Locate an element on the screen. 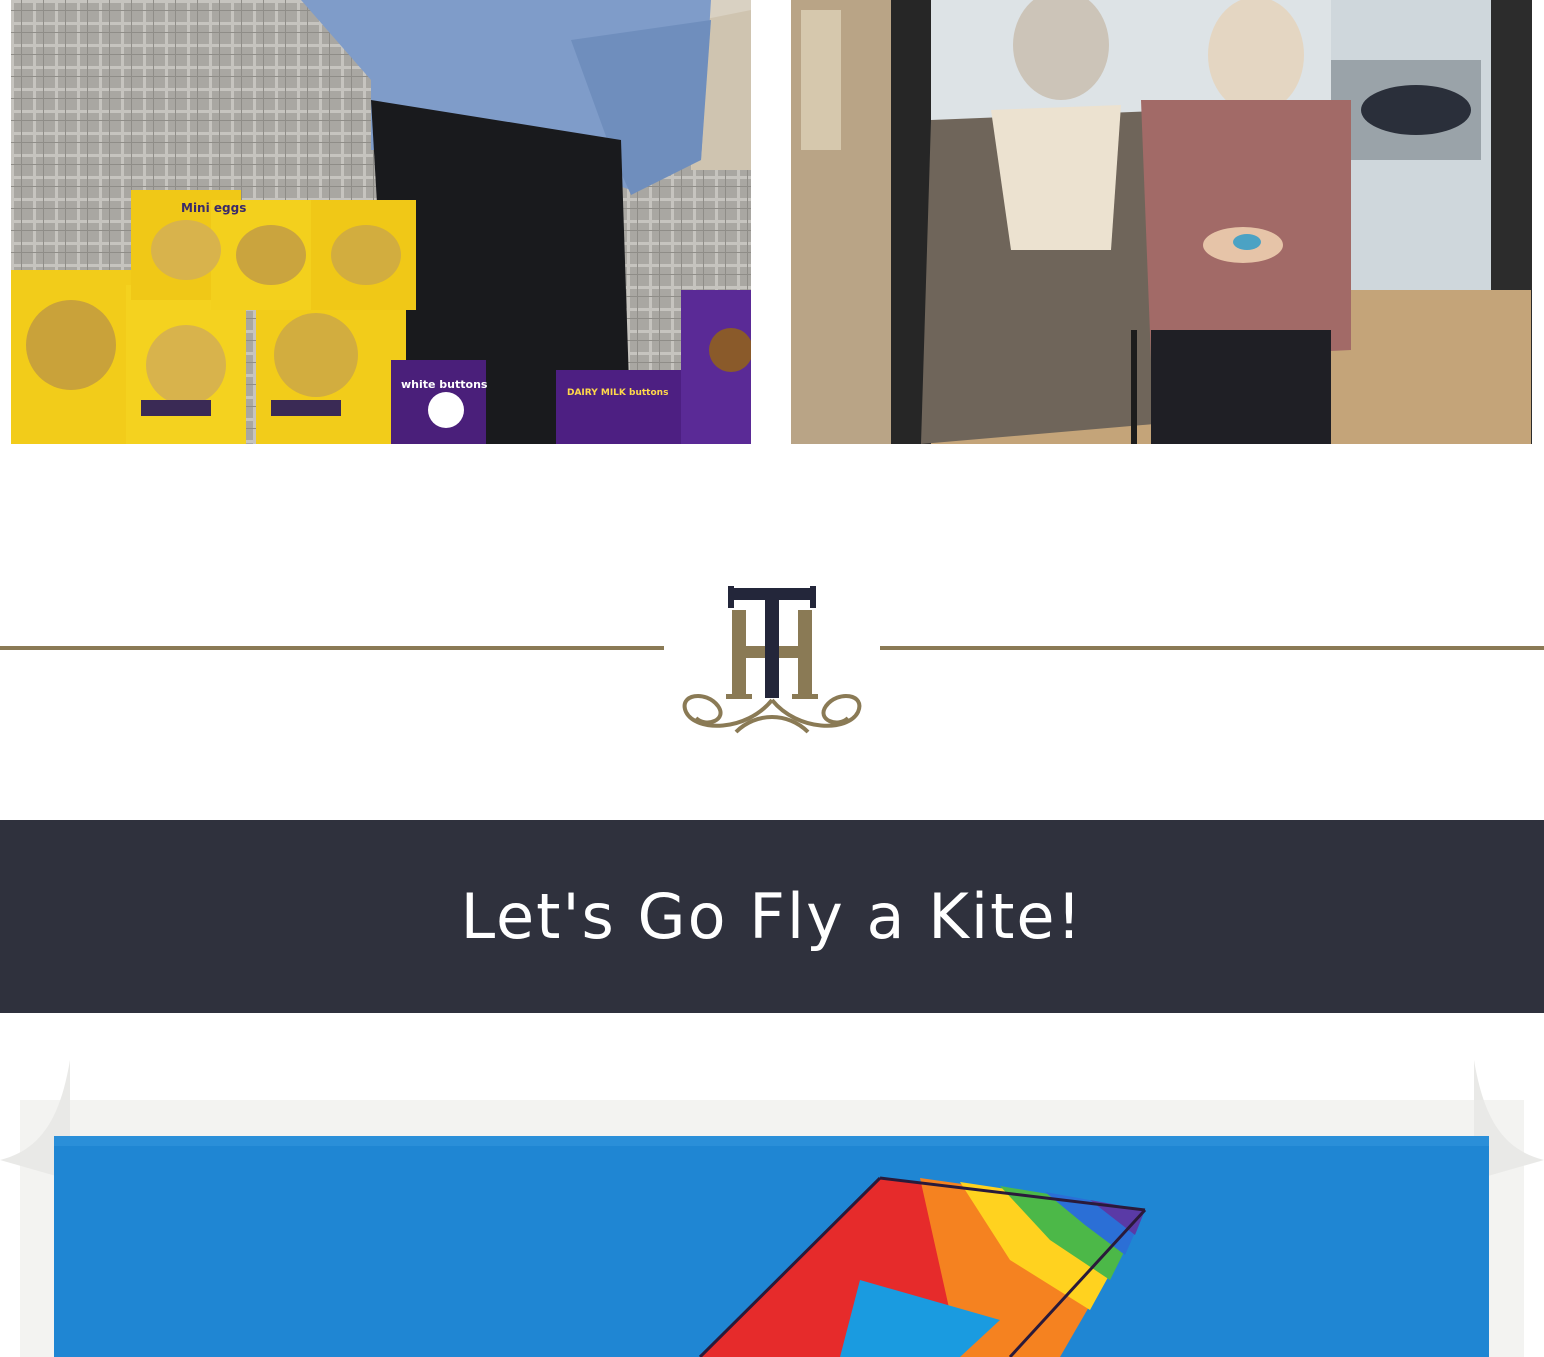  logo-svg is located at coordinates (772, 660).